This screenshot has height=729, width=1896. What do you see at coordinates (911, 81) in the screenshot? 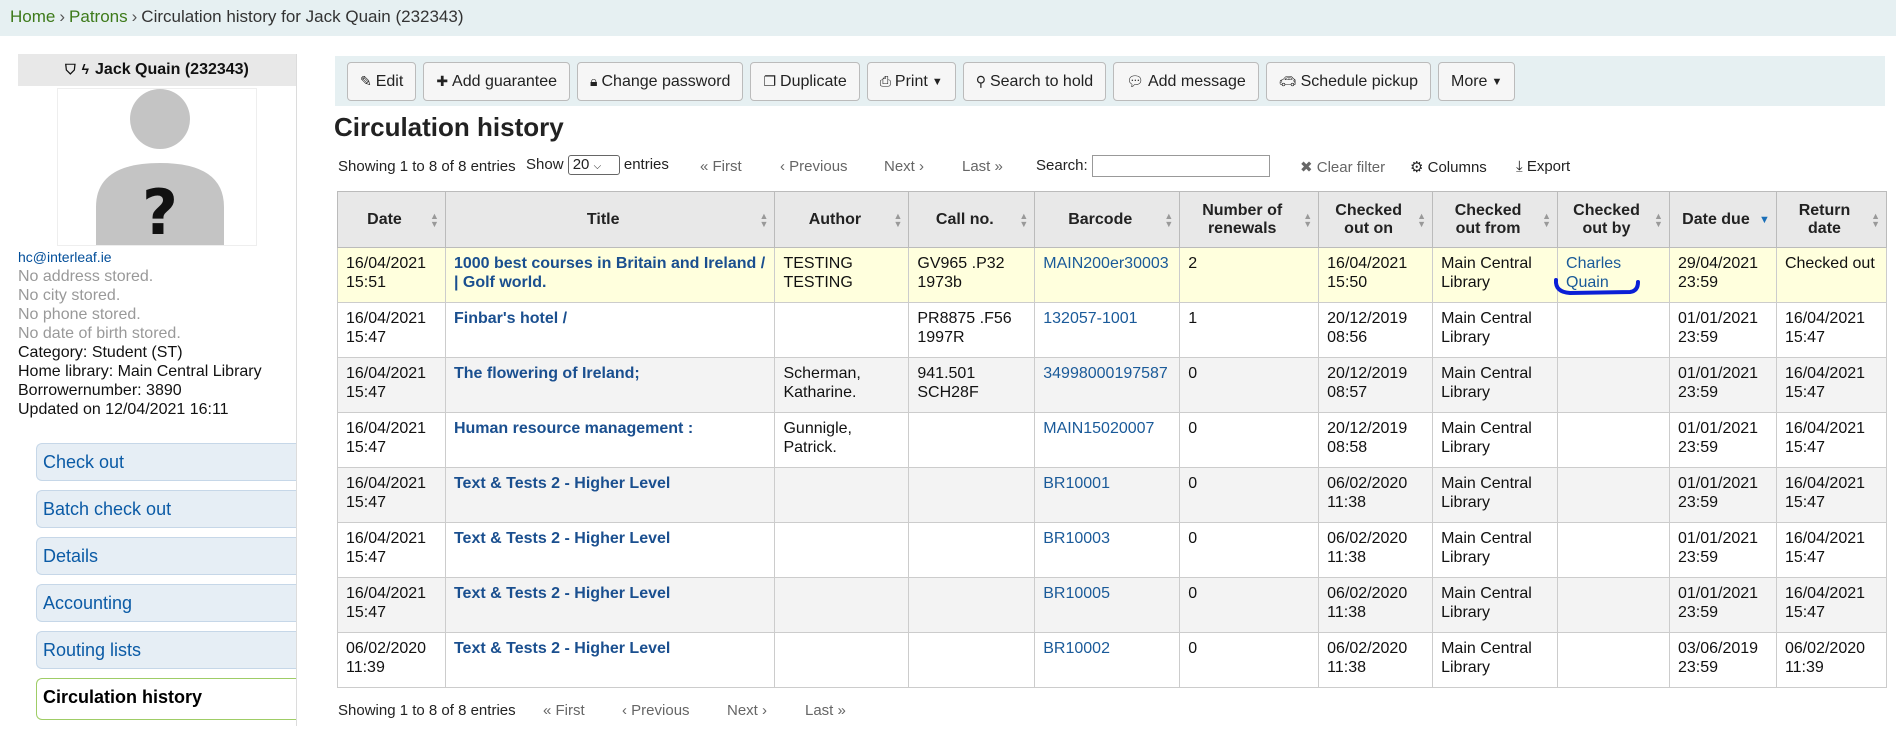
I see `print-button: ⎙ Print ▼` at bounding box center [911, 81].